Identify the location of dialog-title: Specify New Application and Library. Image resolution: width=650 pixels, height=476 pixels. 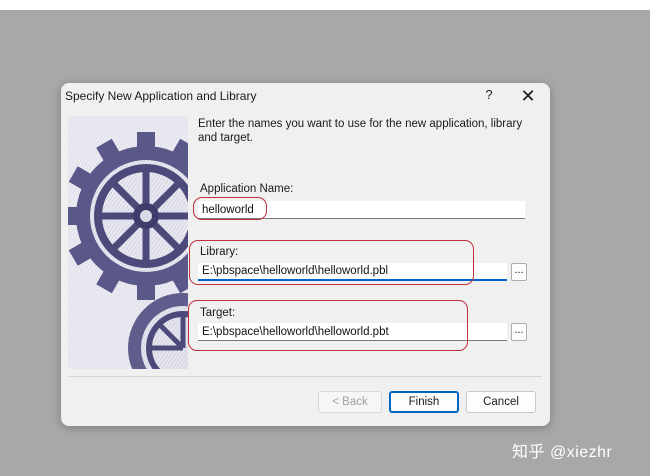
(161, 96).